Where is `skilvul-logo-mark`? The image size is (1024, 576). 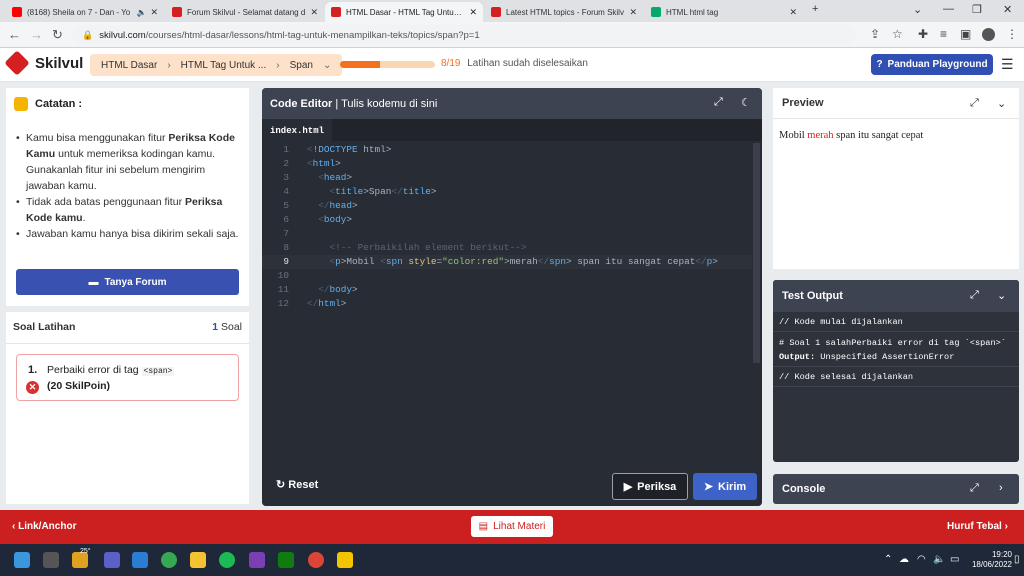
skilvul-logo-mark is located at coordinates (17, 63).